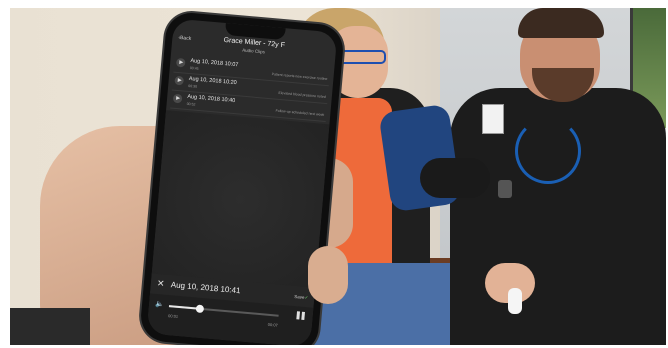  Describe the element at coordinates (455, 178) in the screenshot. I see `gloved-hand` at that location.